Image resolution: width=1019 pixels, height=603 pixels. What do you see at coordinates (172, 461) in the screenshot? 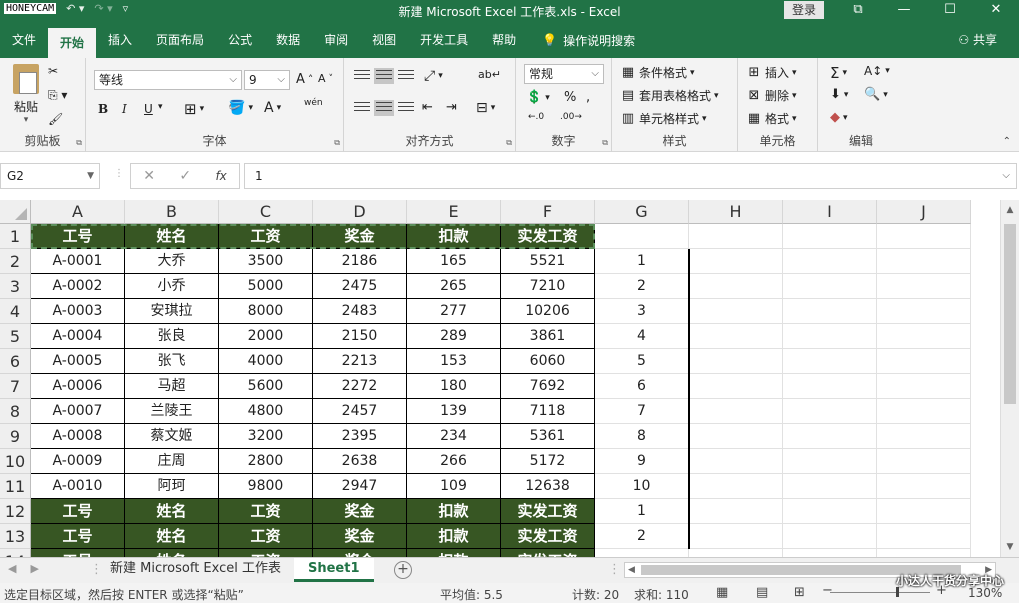
I see `table-cell: 庄周` at bounding box center [172, 461].